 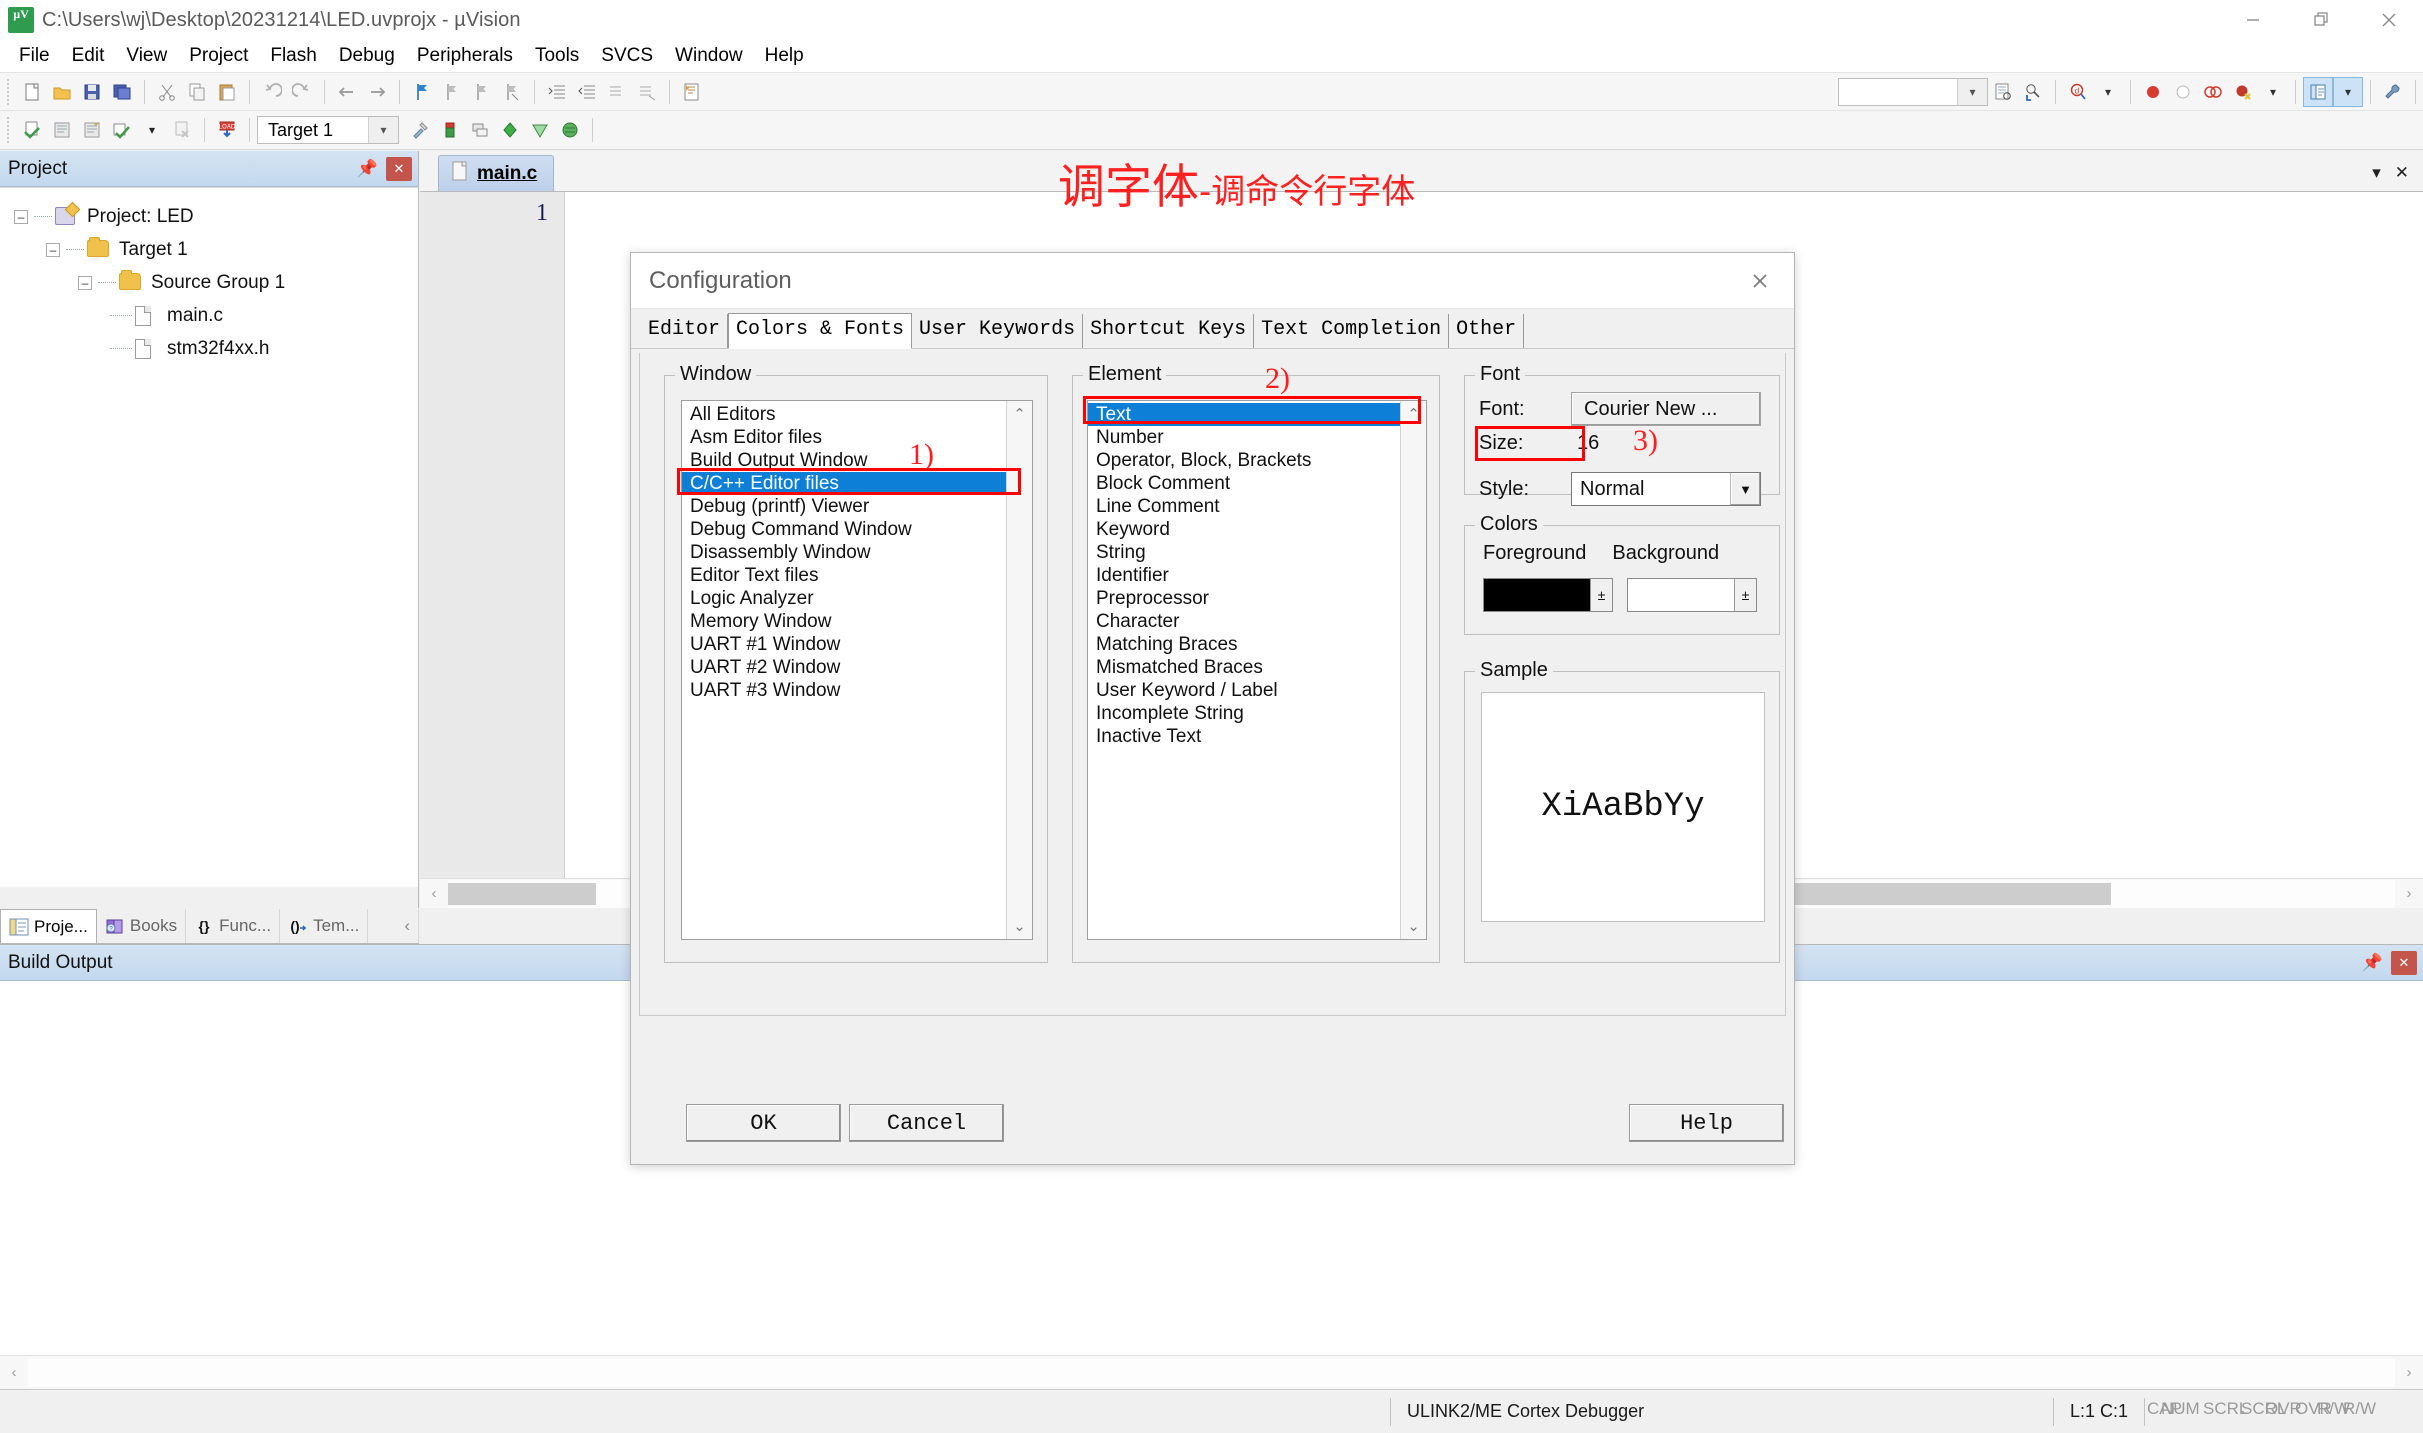 I want to click on element-list-item: Matching Braces, so click(x=1244, y=644).